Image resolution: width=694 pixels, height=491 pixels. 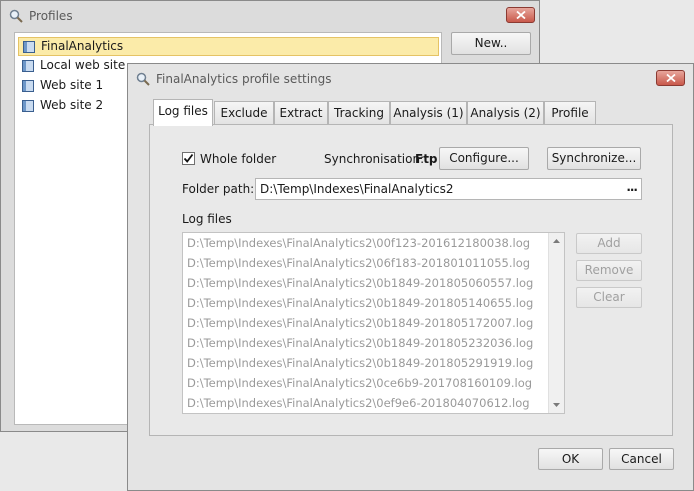 What do you see at coordinates (609, 243) in the screenshot?
I see `add-button: Add` at bounding box center [609, 243].